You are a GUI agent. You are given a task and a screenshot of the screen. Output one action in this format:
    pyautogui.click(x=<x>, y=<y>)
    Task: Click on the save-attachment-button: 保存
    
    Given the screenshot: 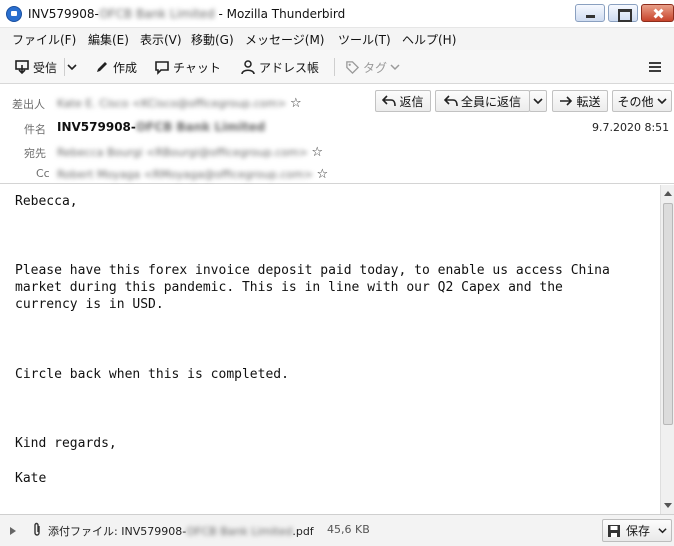 What is the action you would take?
    pyautogui.click(x=637, y=530)
    